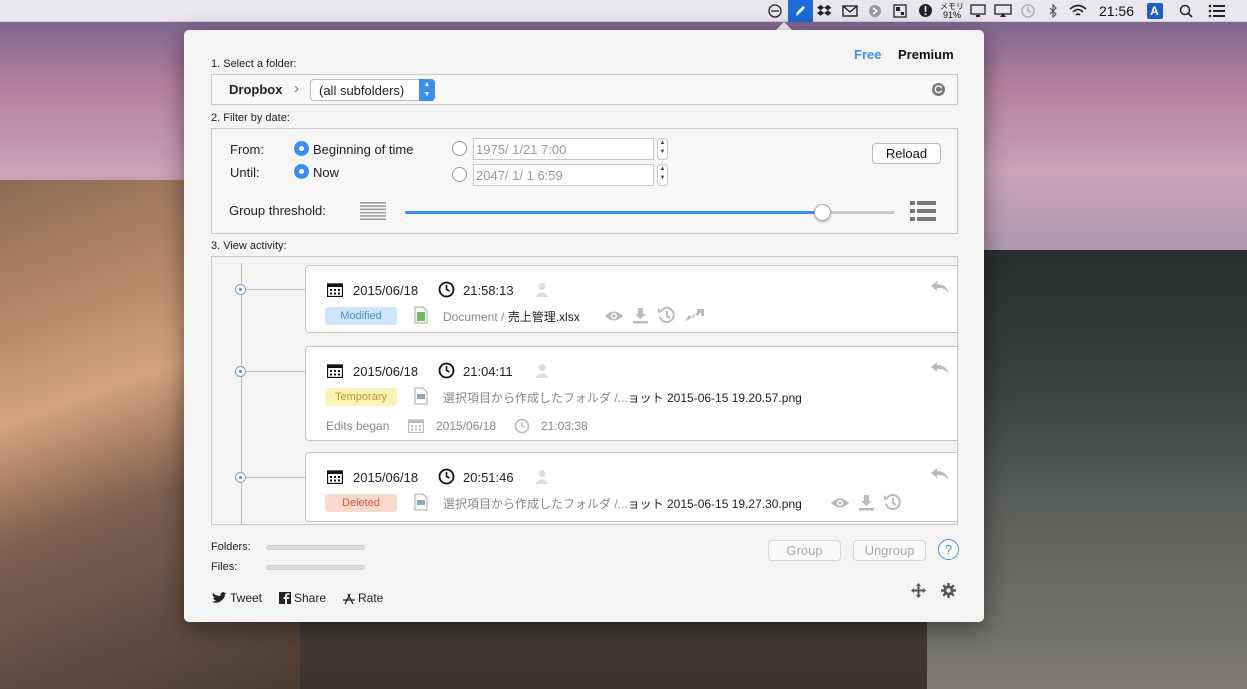 The image size is (1247, 689). I want to click on select-folder-label: 1. Select a folder:, so click(254, 64).